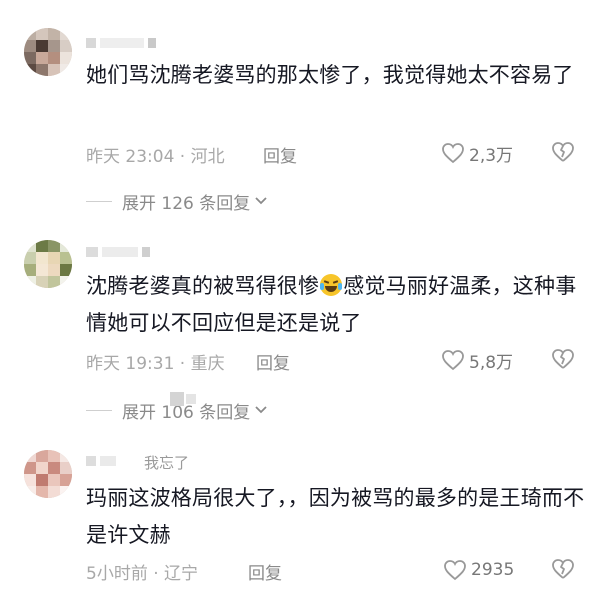  I want to click on comment-time-location: 昨天 19:31 · 重庆, so click(155, 364).